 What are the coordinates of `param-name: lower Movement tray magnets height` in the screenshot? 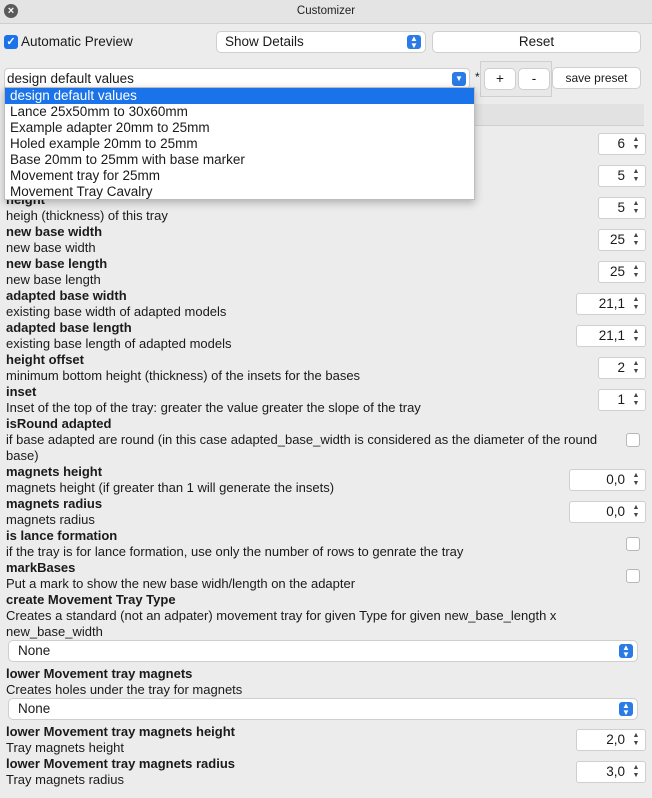 It's located at (120, 731).